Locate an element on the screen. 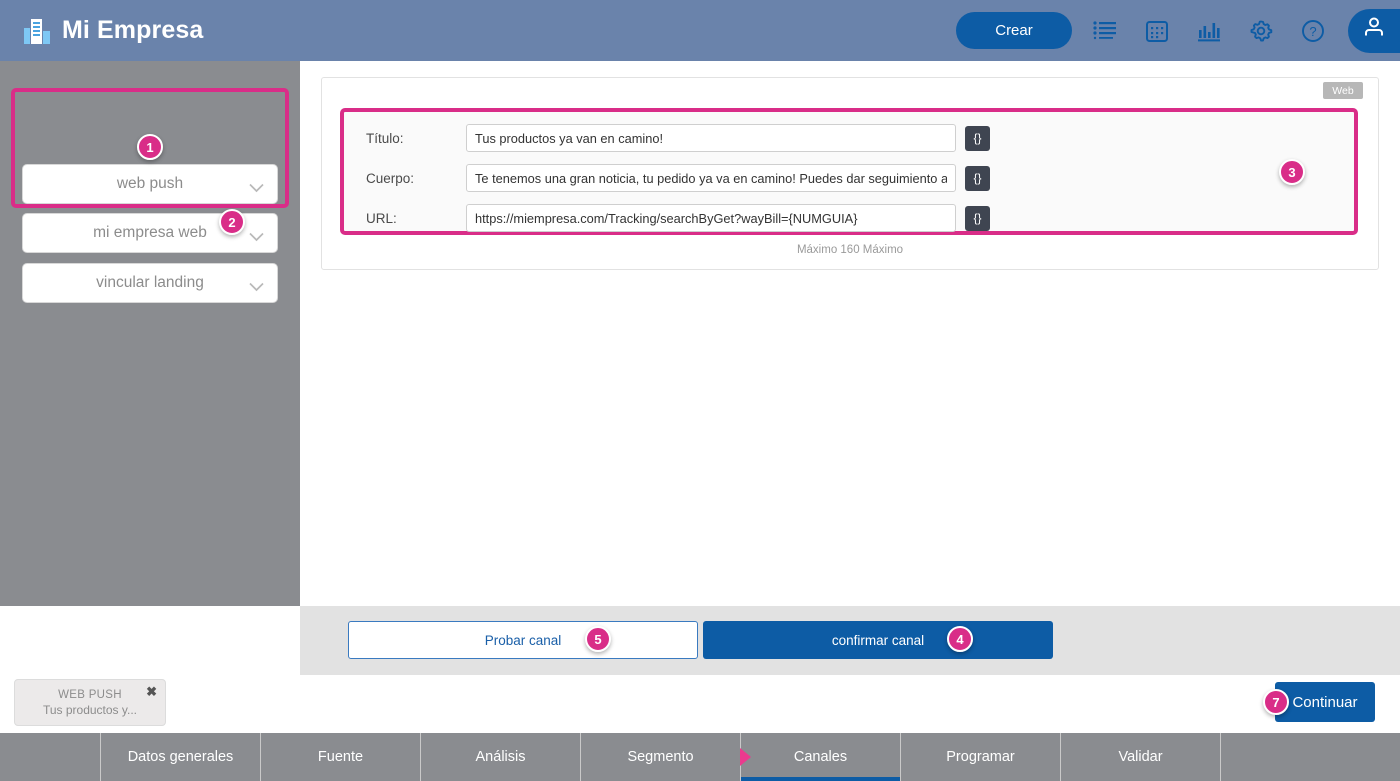 This screenshot has height=781, width=1400. cuerpo-input is located at coordinates (711, 178).